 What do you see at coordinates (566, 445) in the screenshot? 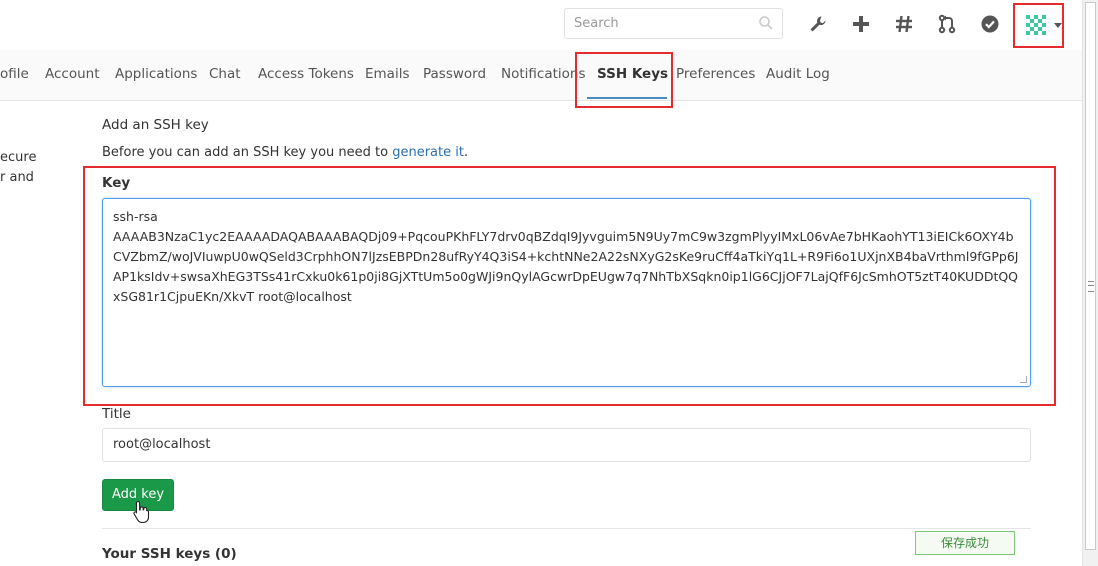
I see `title-input: root@localhost` at bounding box center [566, 445].